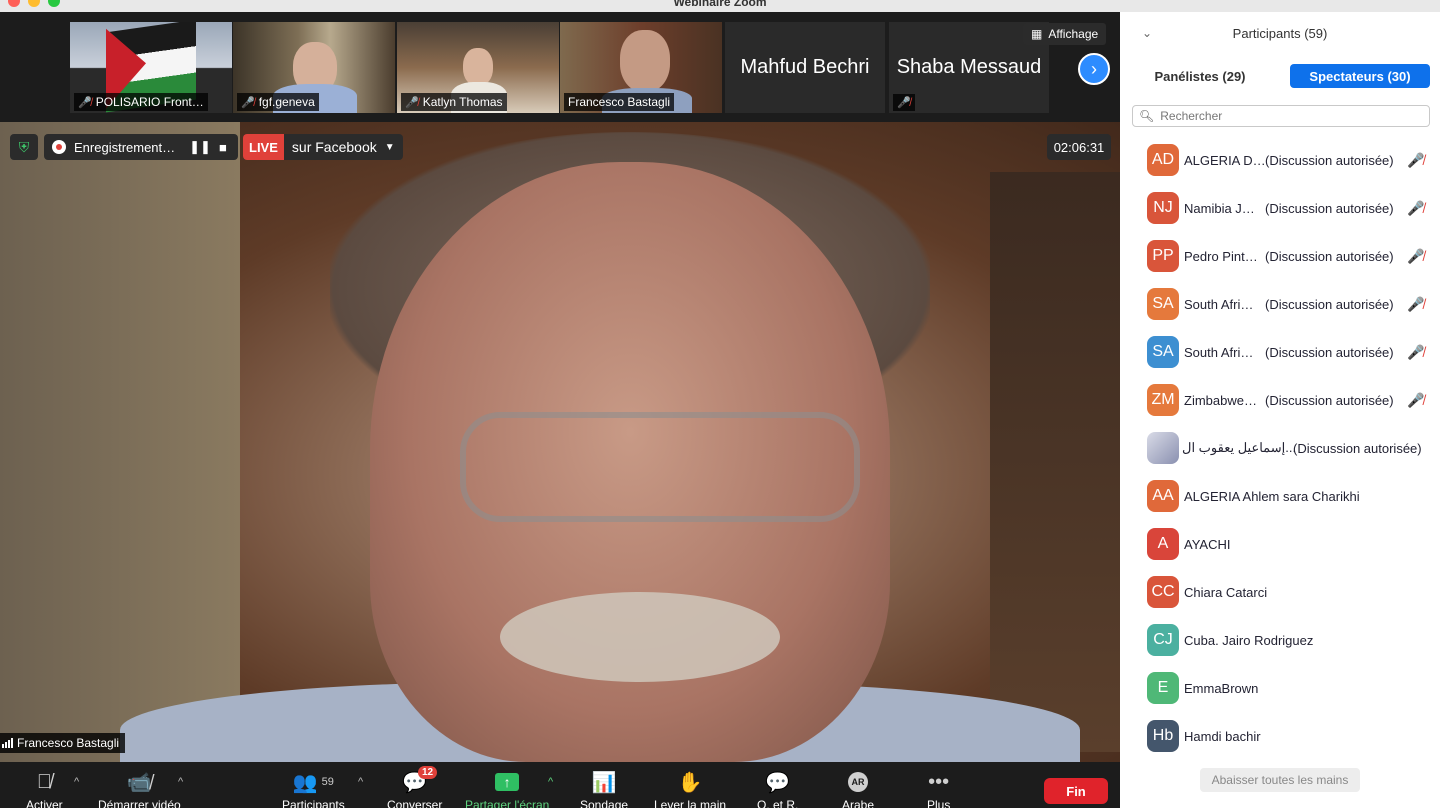 The width and height of the screenshot is (1440, 808). Describe the element at coordinates (1163, 400) in the screenshot. I see `avatar: ZM` at that location.